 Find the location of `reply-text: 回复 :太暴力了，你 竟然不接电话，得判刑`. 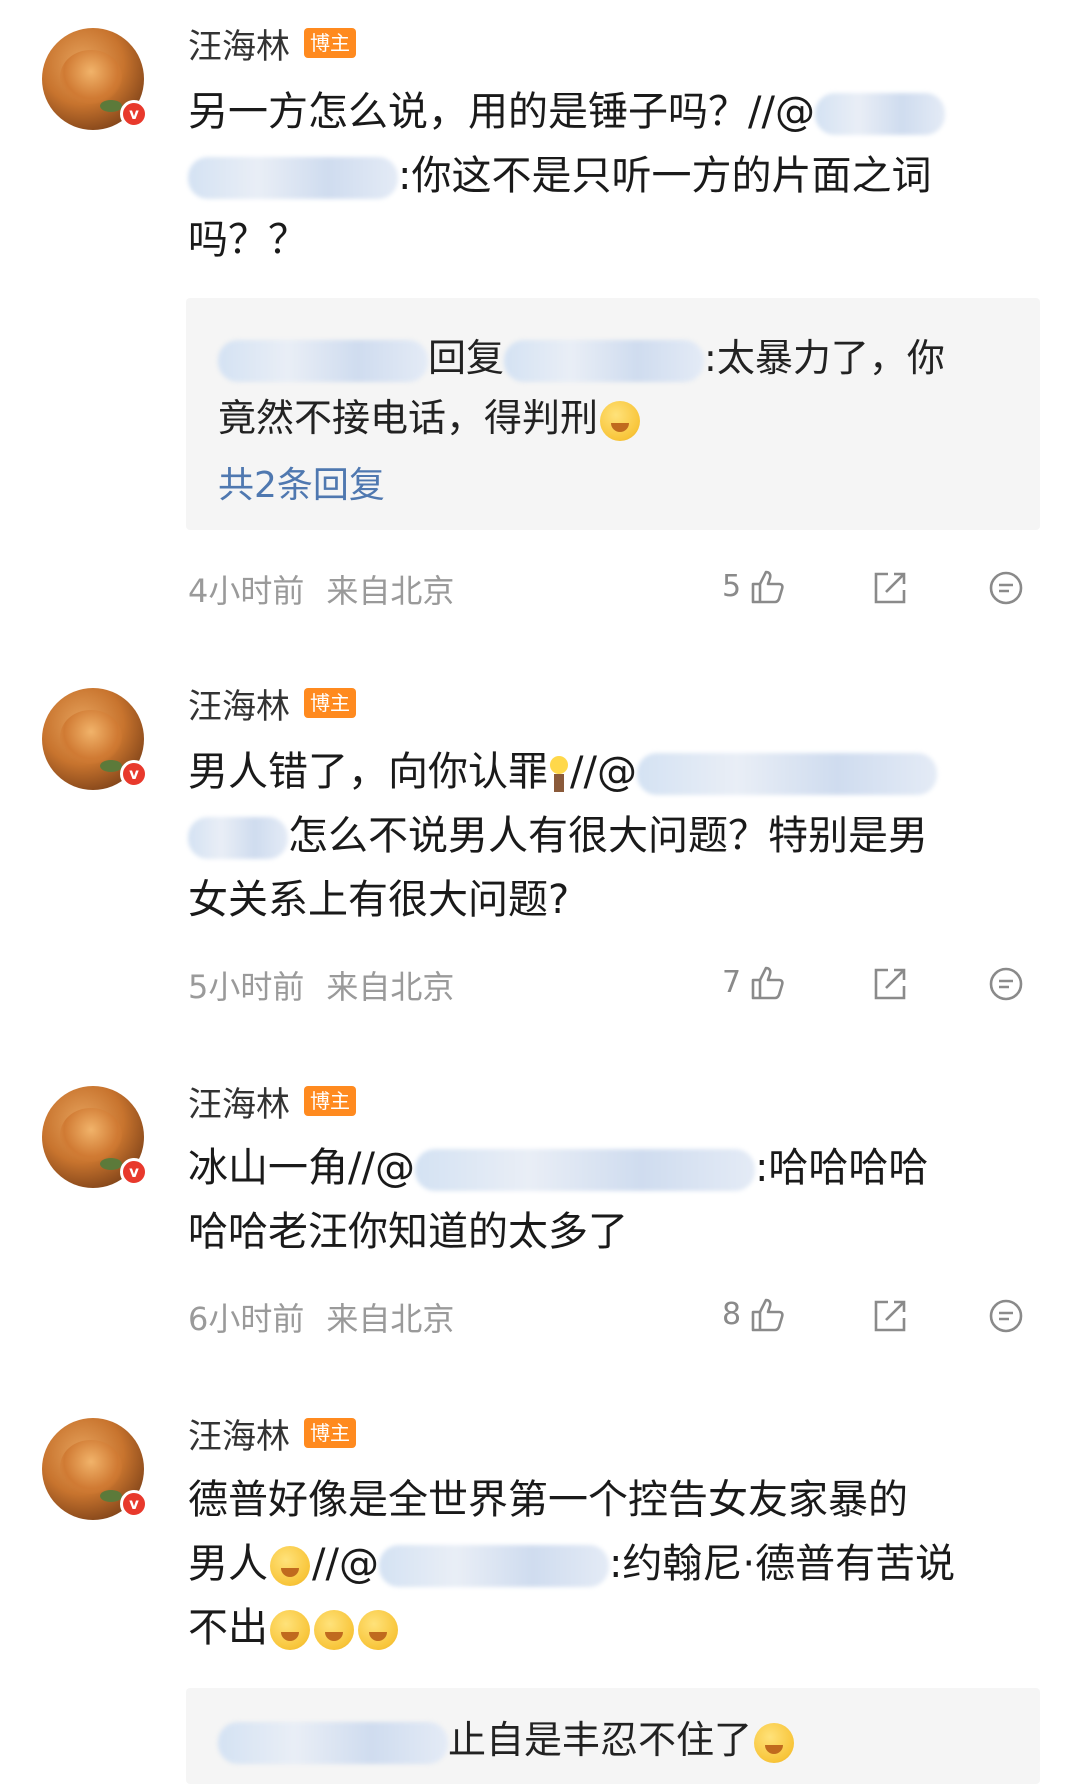

reply-text: 回复 :太暴力了，你 竟然不接电话，得判刑 is located at coordinates (614, 388).